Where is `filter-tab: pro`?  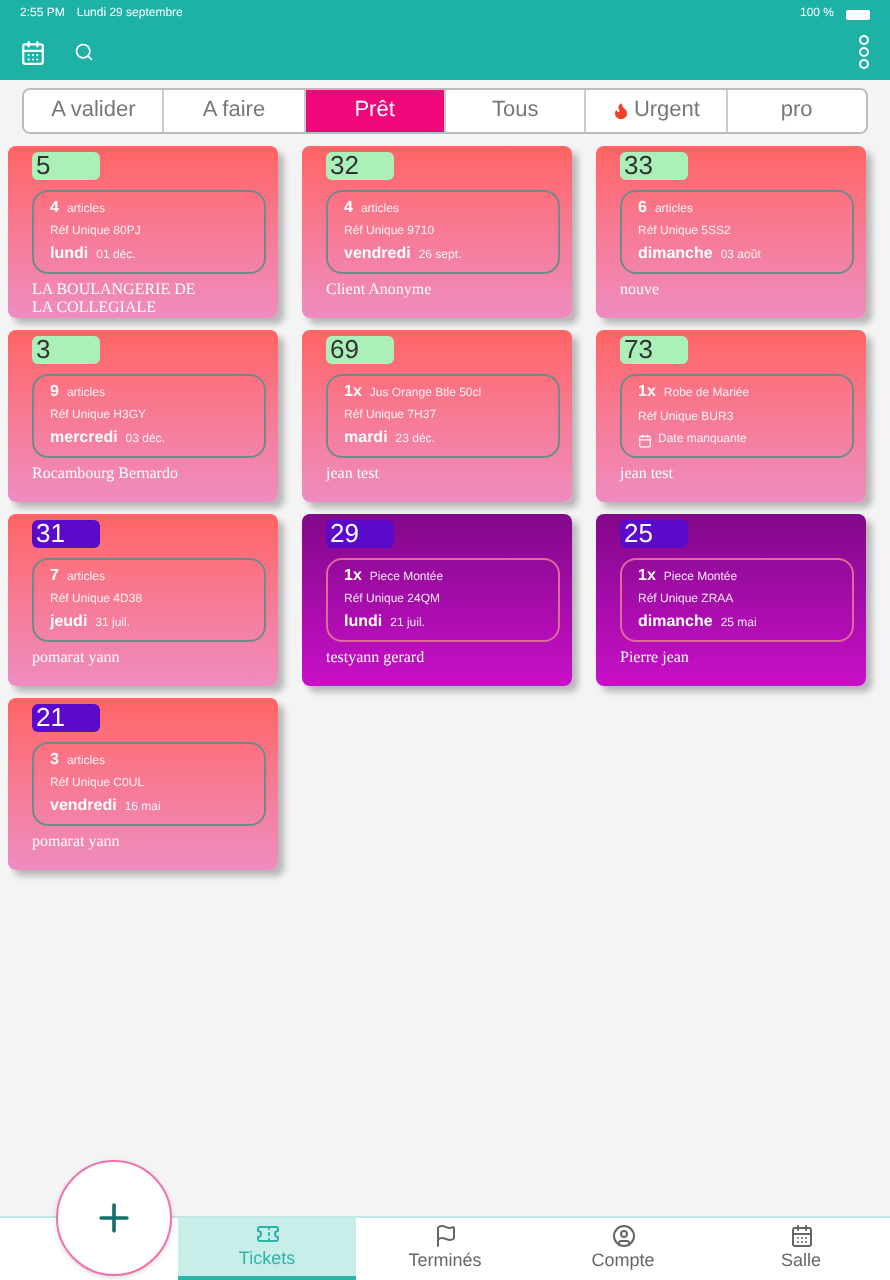
filter-tab: pro is located at coordinates (795, 111).